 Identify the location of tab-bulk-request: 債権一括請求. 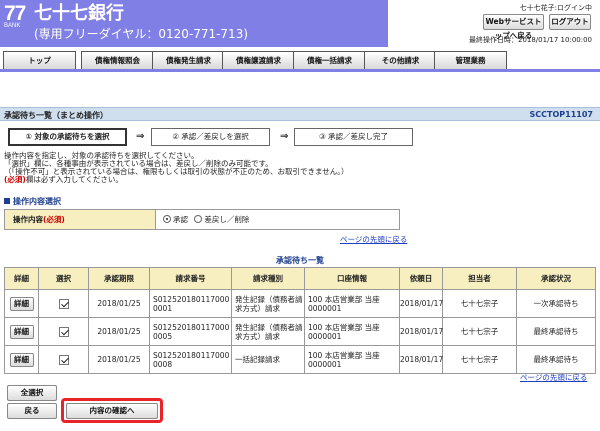
(329, 60).